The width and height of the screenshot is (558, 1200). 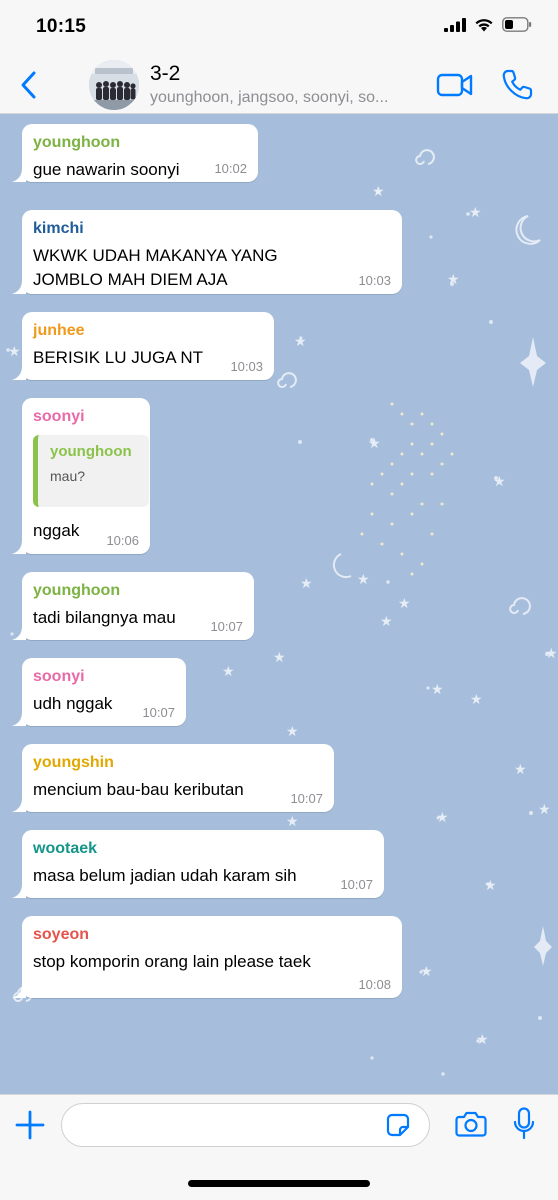 I want to click on video-camera-icon, so click(x=455, y=85).